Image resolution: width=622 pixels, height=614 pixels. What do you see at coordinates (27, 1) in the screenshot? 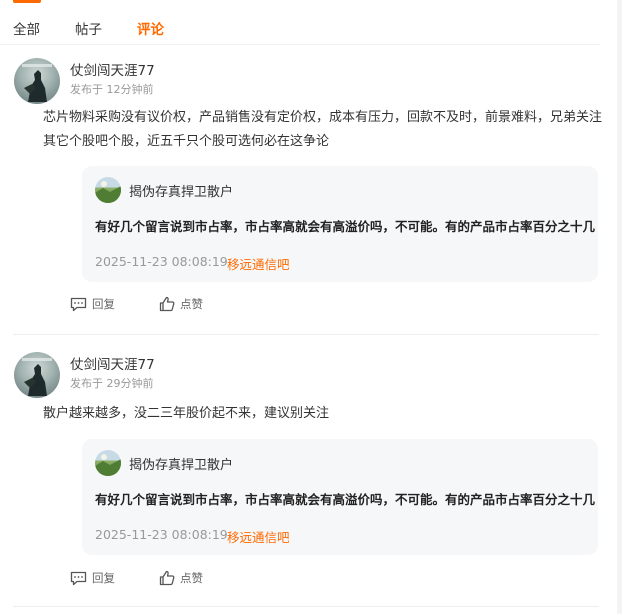
I see `tab-active-indicator` at bounding box center [27, 1].